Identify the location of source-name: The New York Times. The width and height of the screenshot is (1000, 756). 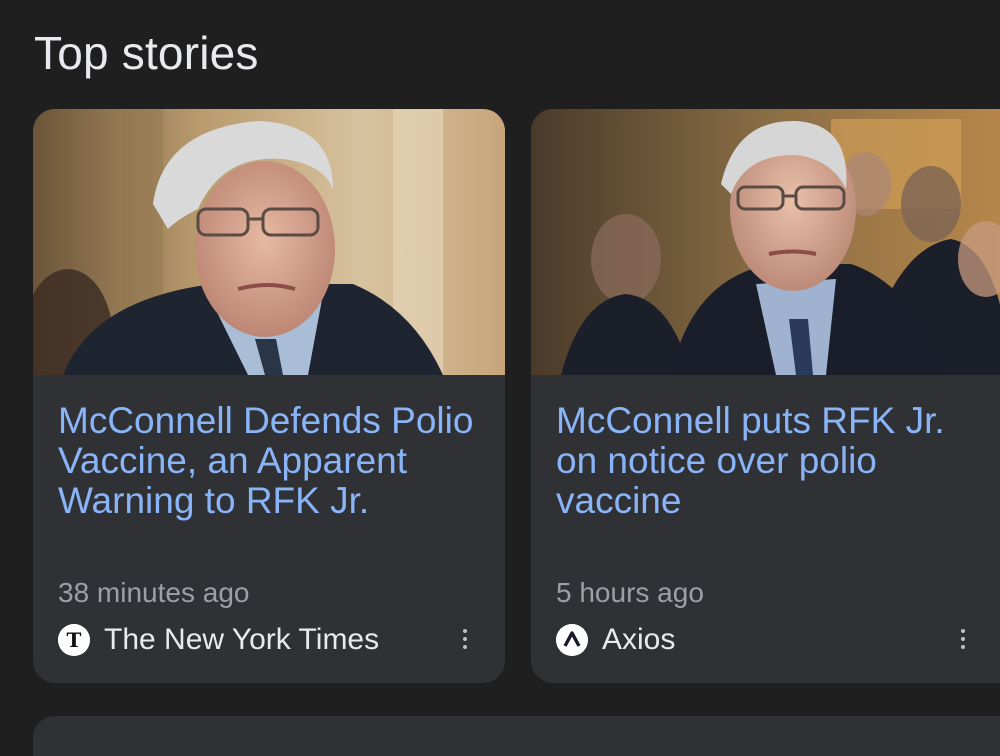
(242, 639).